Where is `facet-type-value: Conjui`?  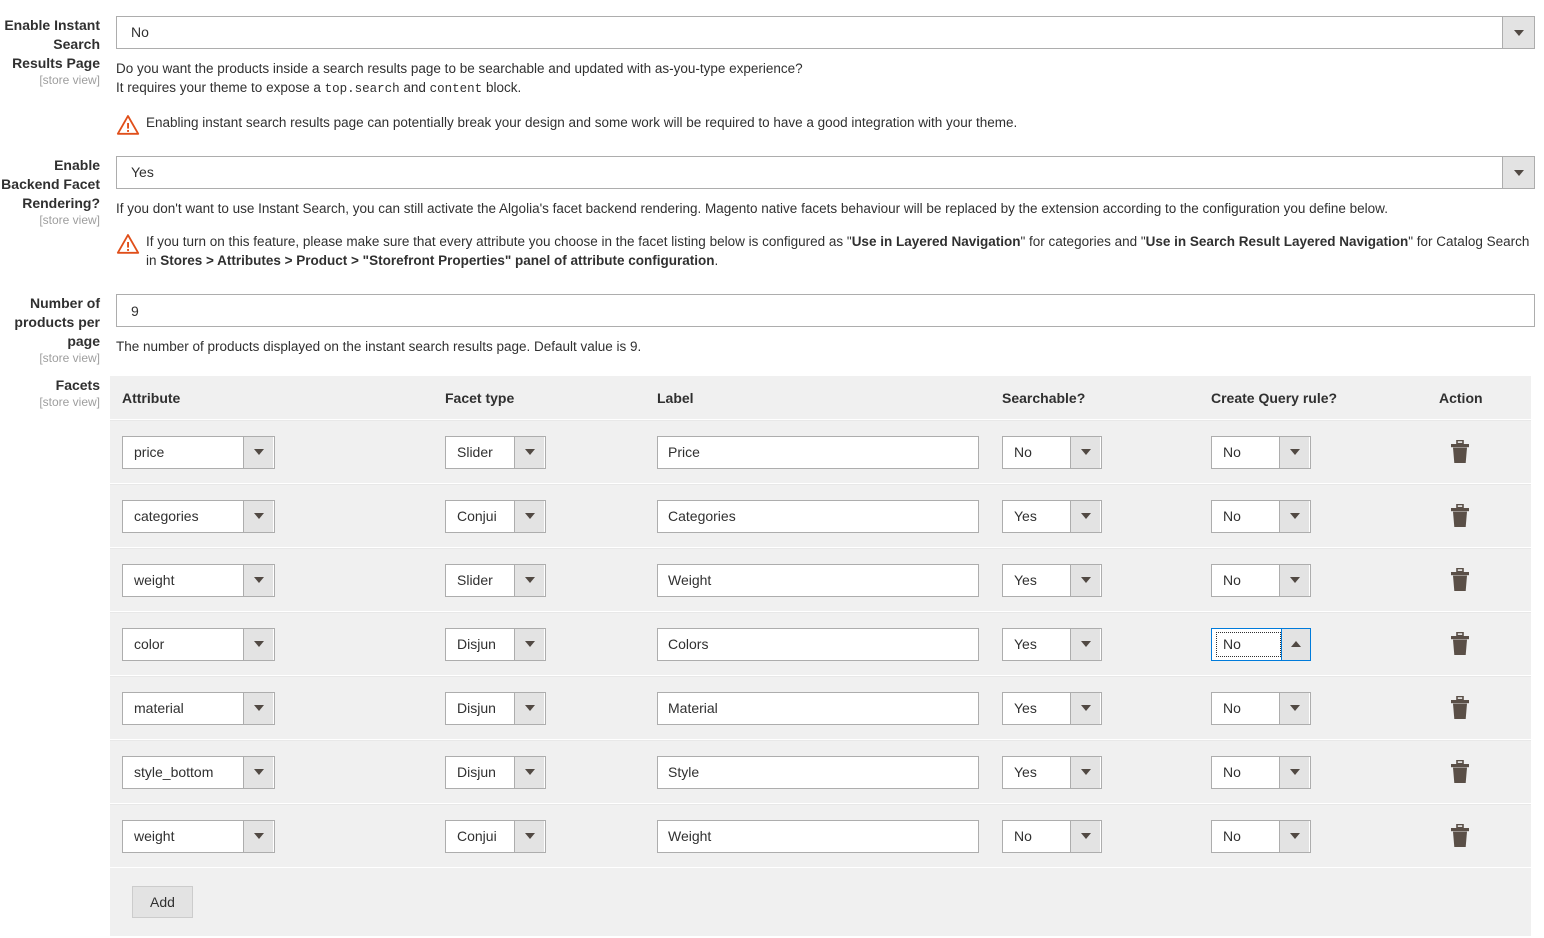
facet-type-value: Conjui is located at coordinates (477, 835).